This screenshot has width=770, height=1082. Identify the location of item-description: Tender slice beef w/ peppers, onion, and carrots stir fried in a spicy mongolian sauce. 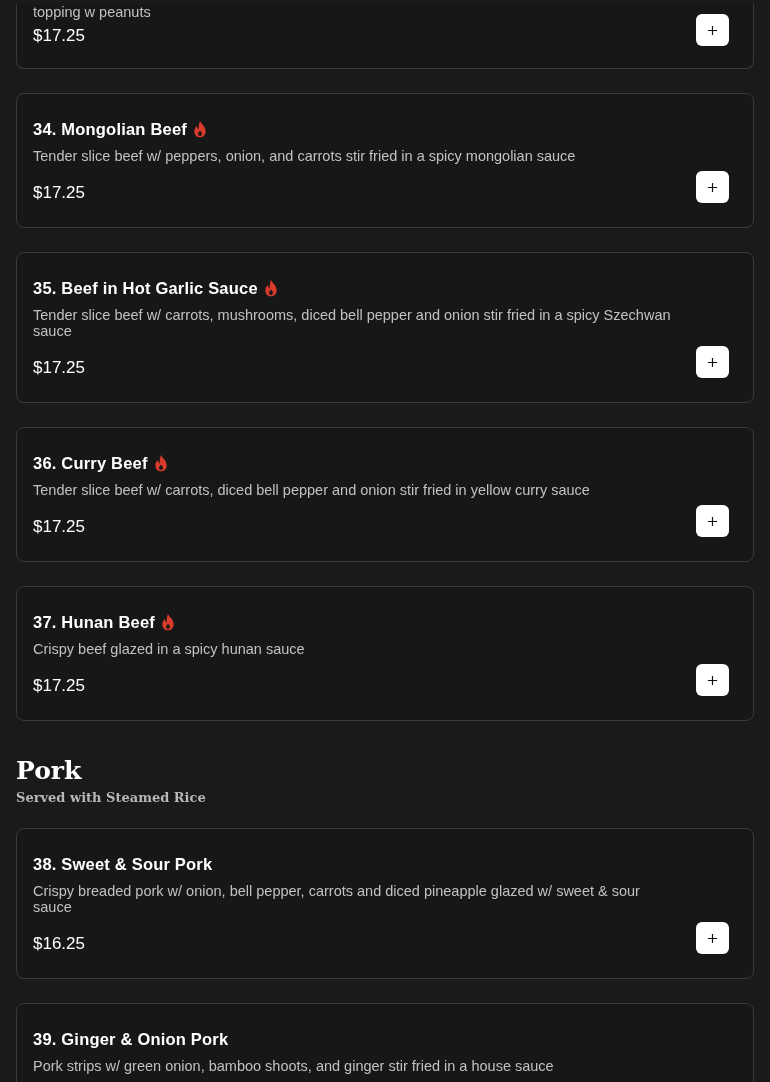
(305, 156).